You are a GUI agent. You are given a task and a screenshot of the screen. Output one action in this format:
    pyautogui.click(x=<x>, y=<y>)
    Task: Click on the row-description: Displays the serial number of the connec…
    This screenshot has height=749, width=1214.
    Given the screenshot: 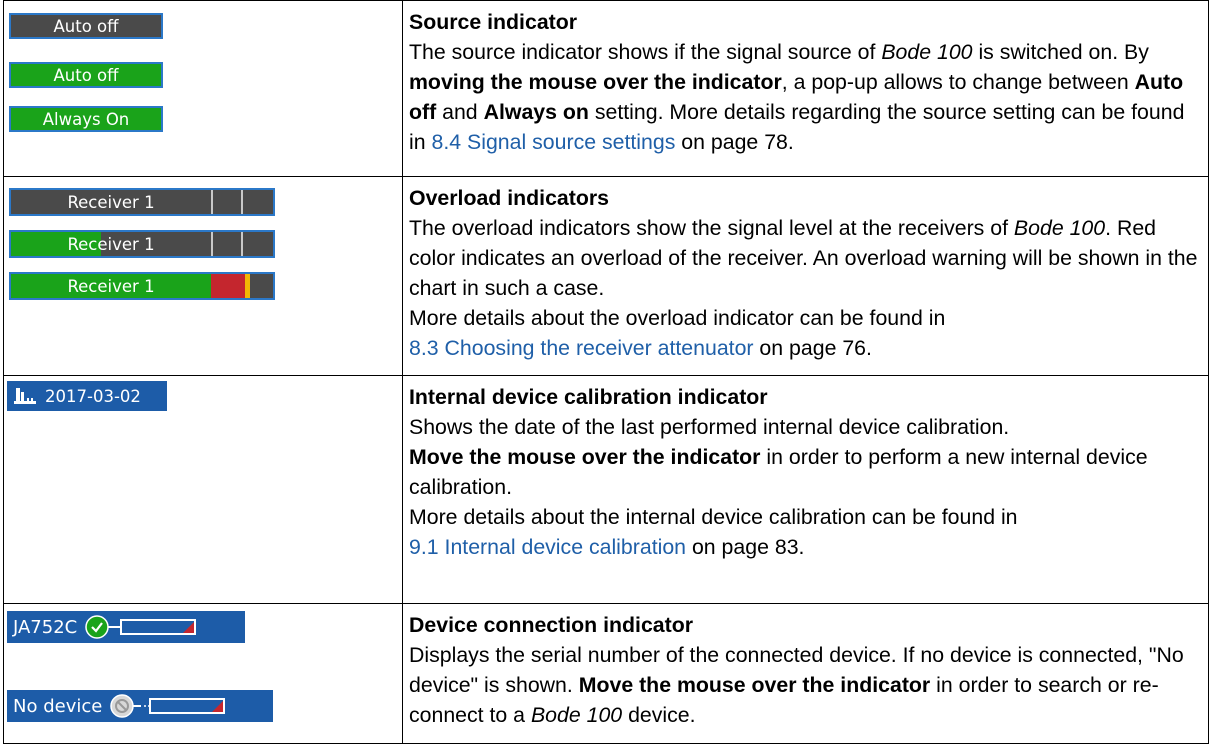 What is the action you would take?
    pyautogui.click(x=796, y=685)
    